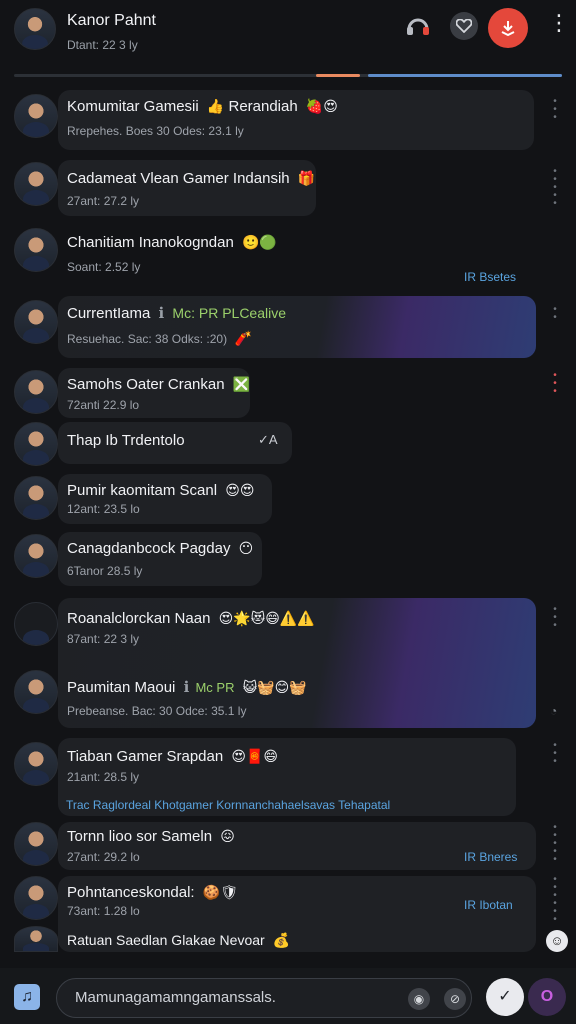  Describe the element at coordinates (559, 23) in the screenshot. I see `more-vert-icon: ⋮` at that location.